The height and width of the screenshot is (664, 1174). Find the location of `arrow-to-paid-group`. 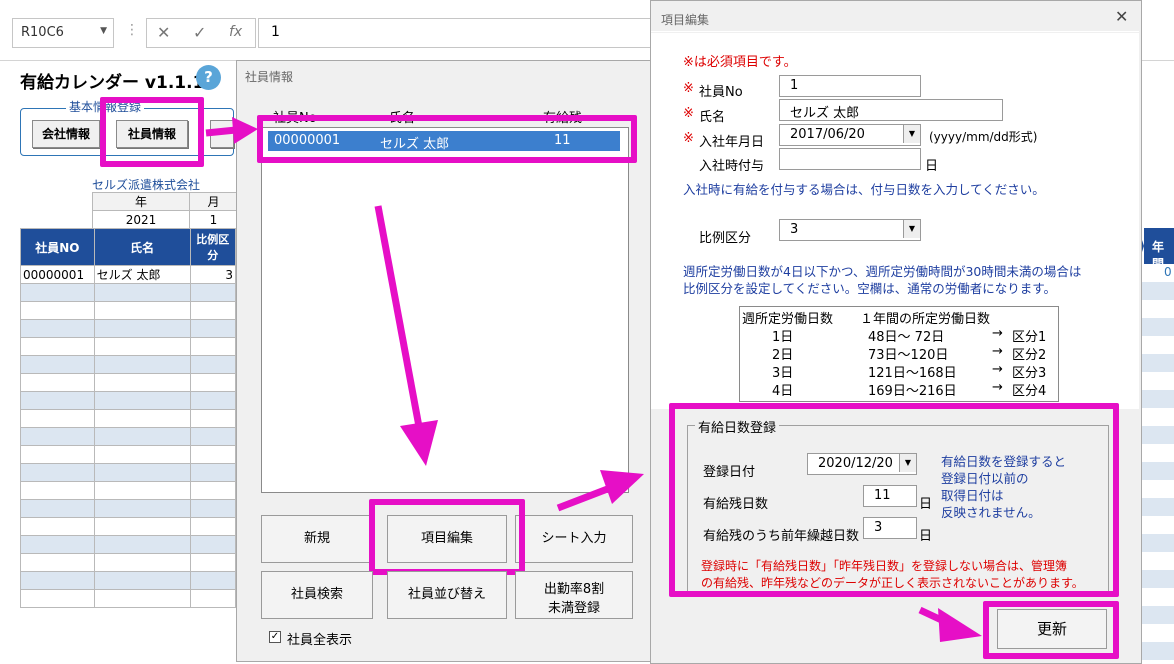

arrow-to-paid-group is located at coordinates (600, 491).